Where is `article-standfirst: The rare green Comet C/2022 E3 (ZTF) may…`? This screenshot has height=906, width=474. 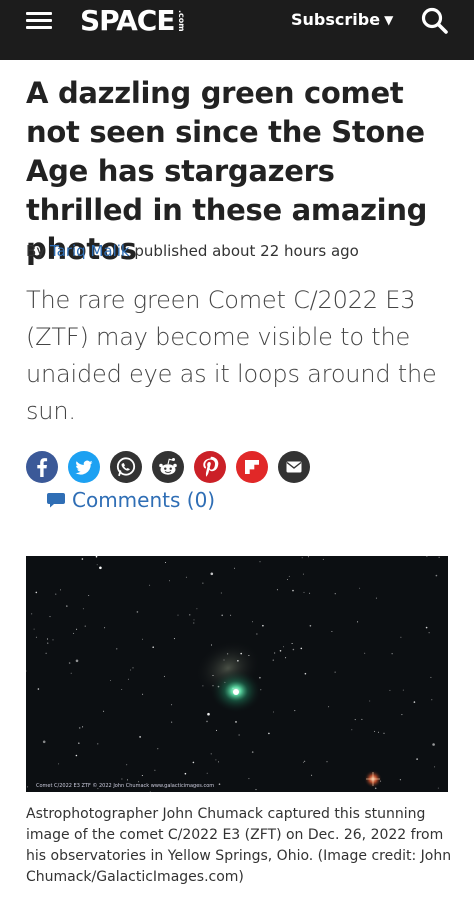 article-standfirst: The rare green Comet C/2022 E3 (ZTF) may… is located at coordinates (231, 355).